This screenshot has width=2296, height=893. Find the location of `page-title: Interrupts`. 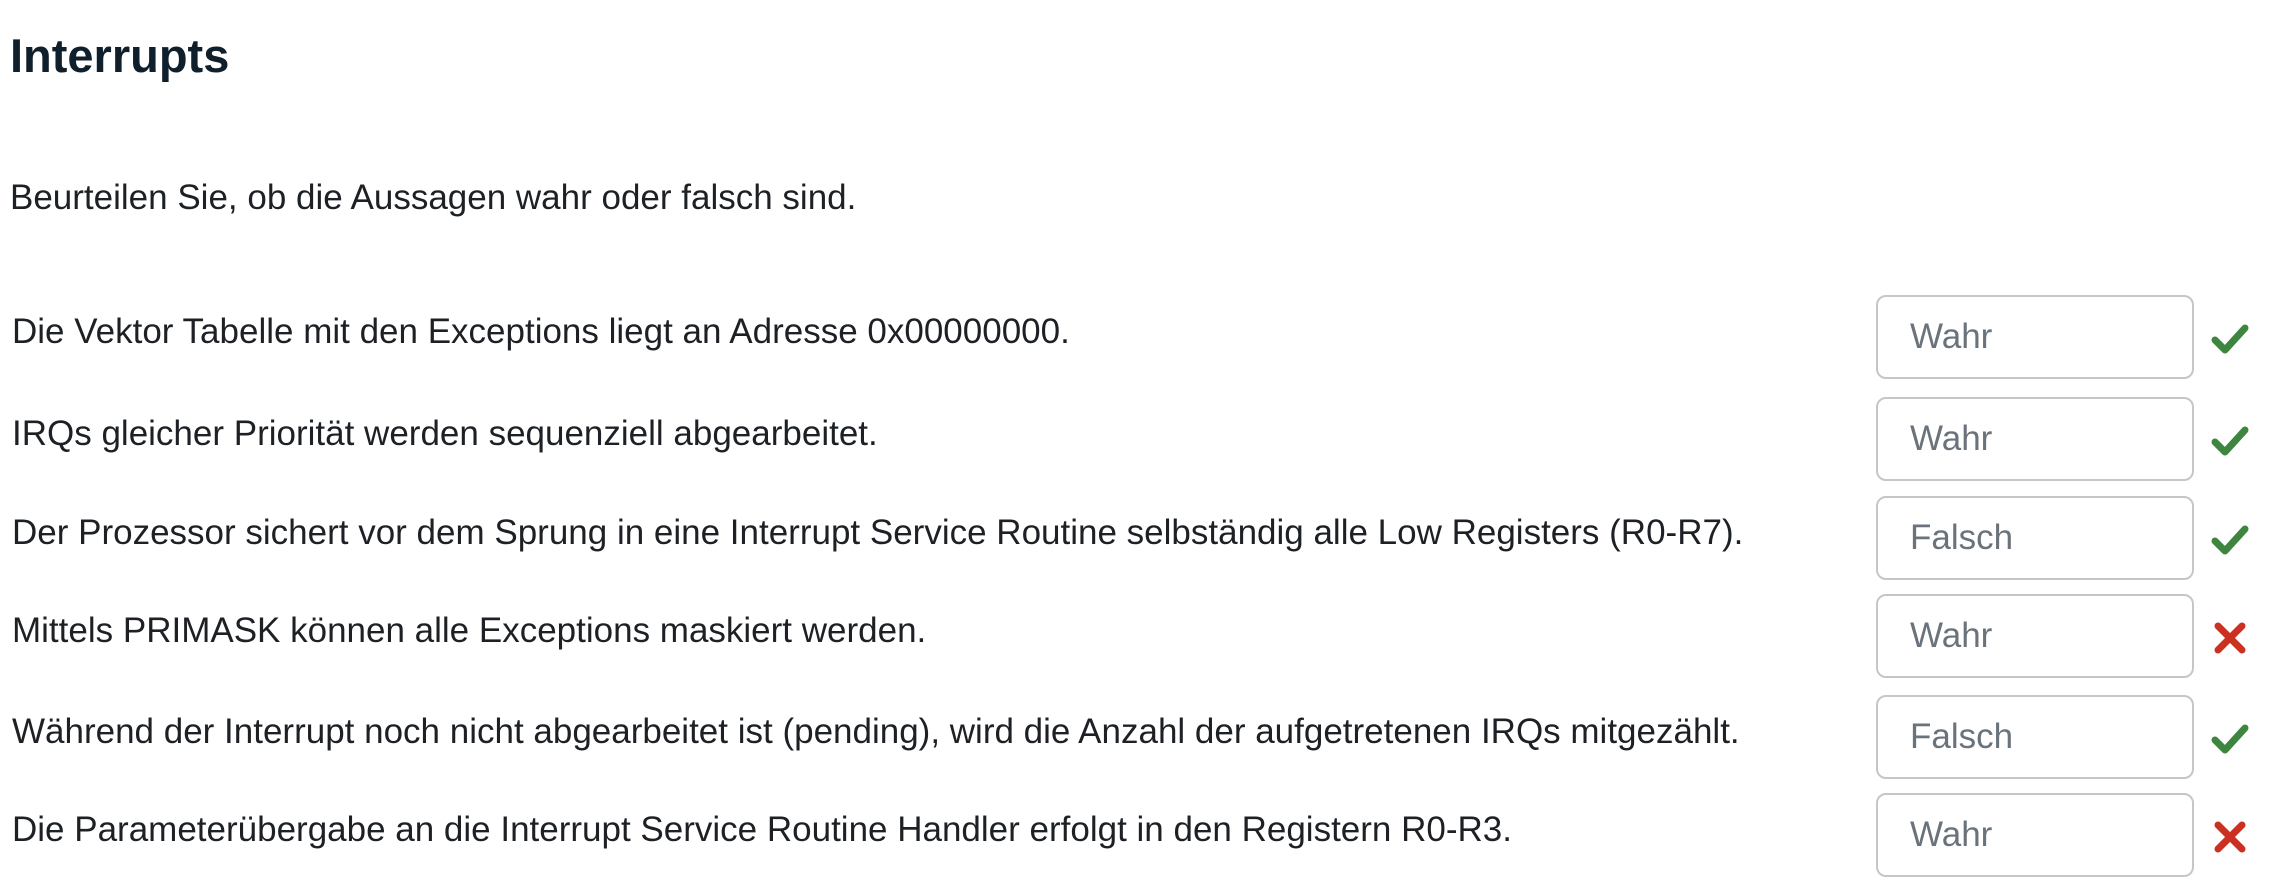

page-title: Interrupts is located at coordinates (120, 55).